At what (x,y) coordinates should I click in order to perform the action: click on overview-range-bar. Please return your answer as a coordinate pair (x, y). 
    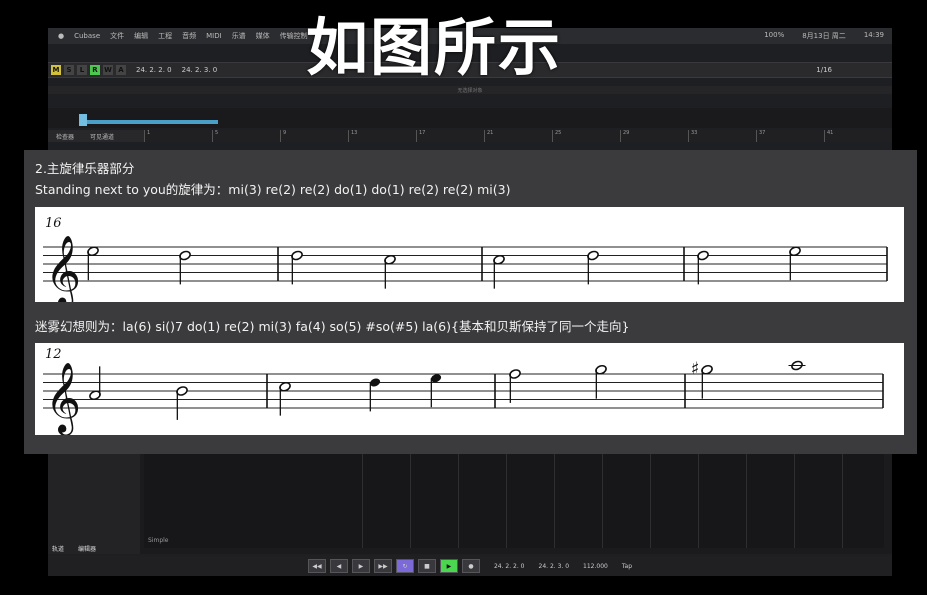
    Looking at the image, I should click on (149, 122).